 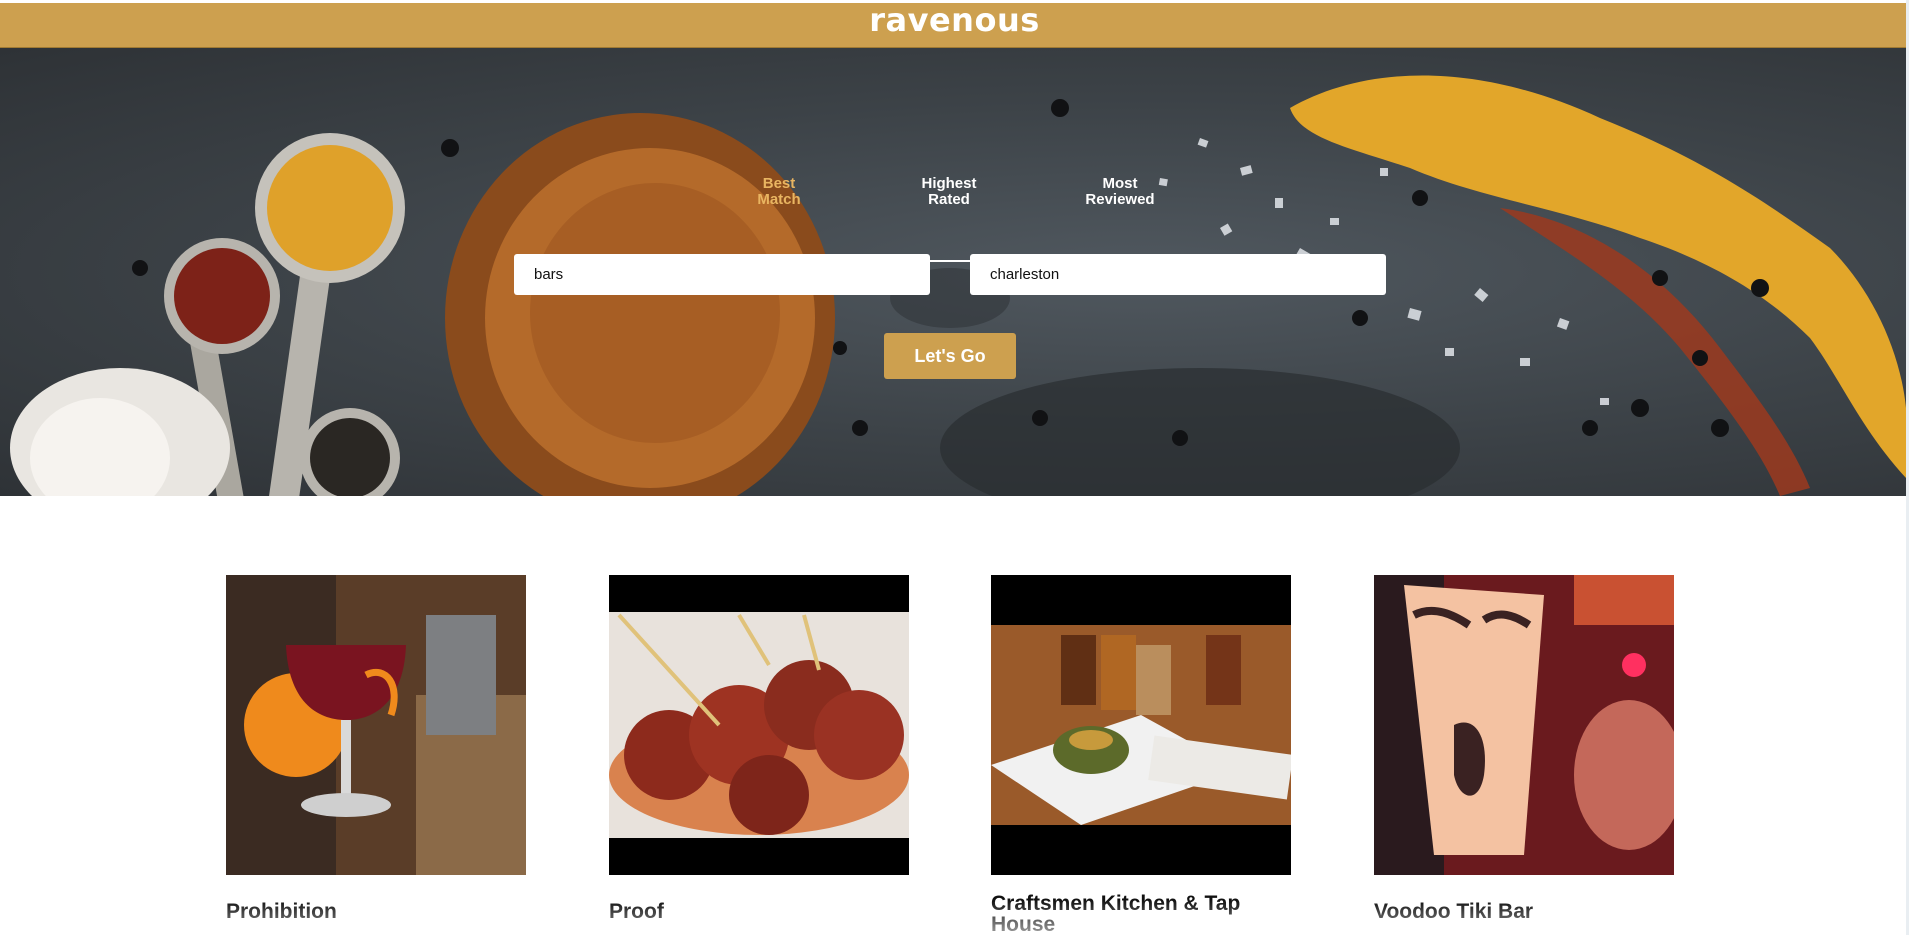 I want to click on lets-go-button: Let's Go, so click(x=950, y=356).